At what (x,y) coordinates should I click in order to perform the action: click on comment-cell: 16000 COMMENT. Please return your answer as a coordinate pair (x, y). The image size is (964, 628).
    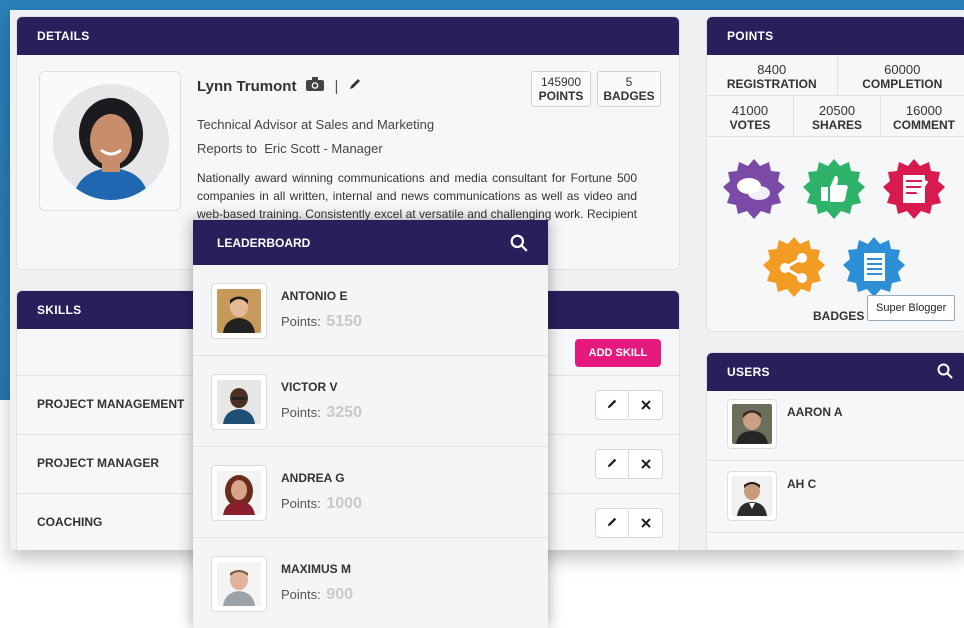
    Looking at the image, I should click on (922, 116).